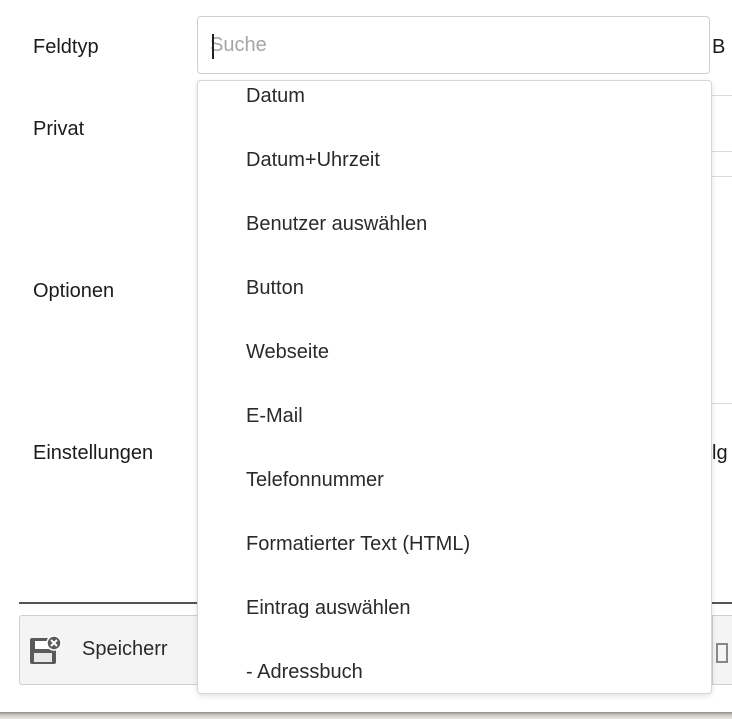 The image size is (732, 719). I want to click on label-feldtyp: Feldtyp, so click(66, 47).